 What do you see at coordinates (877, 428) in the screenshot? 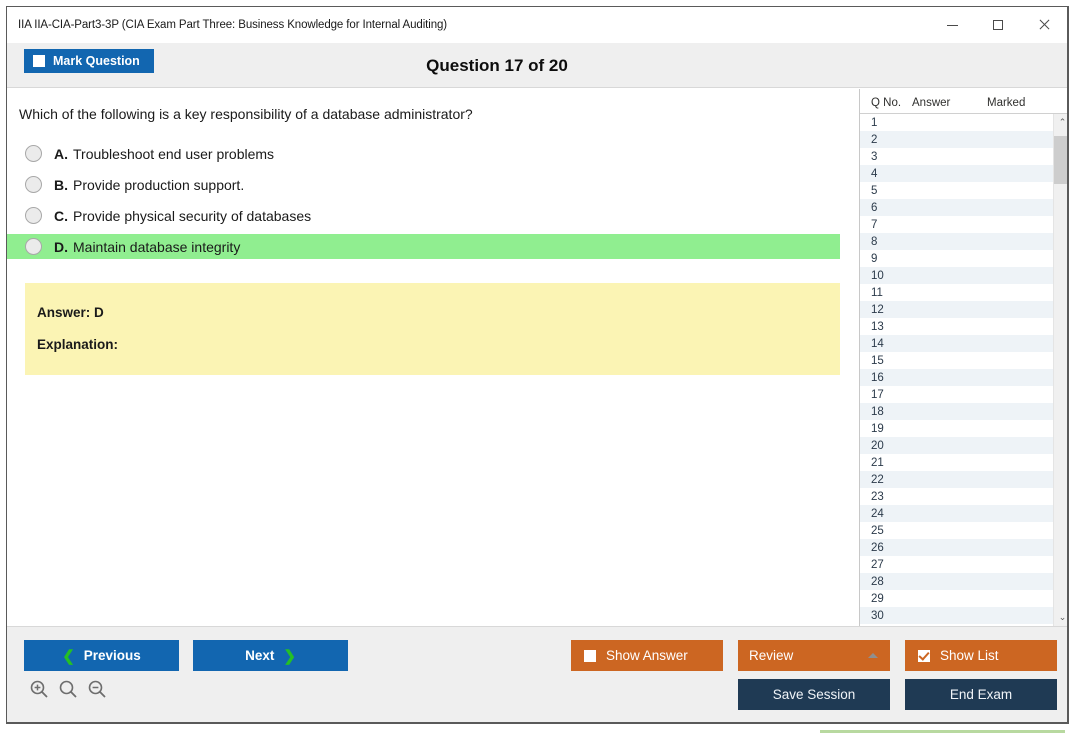
I see `question-list-row-qno: 19` at bounding box center [877, 428].